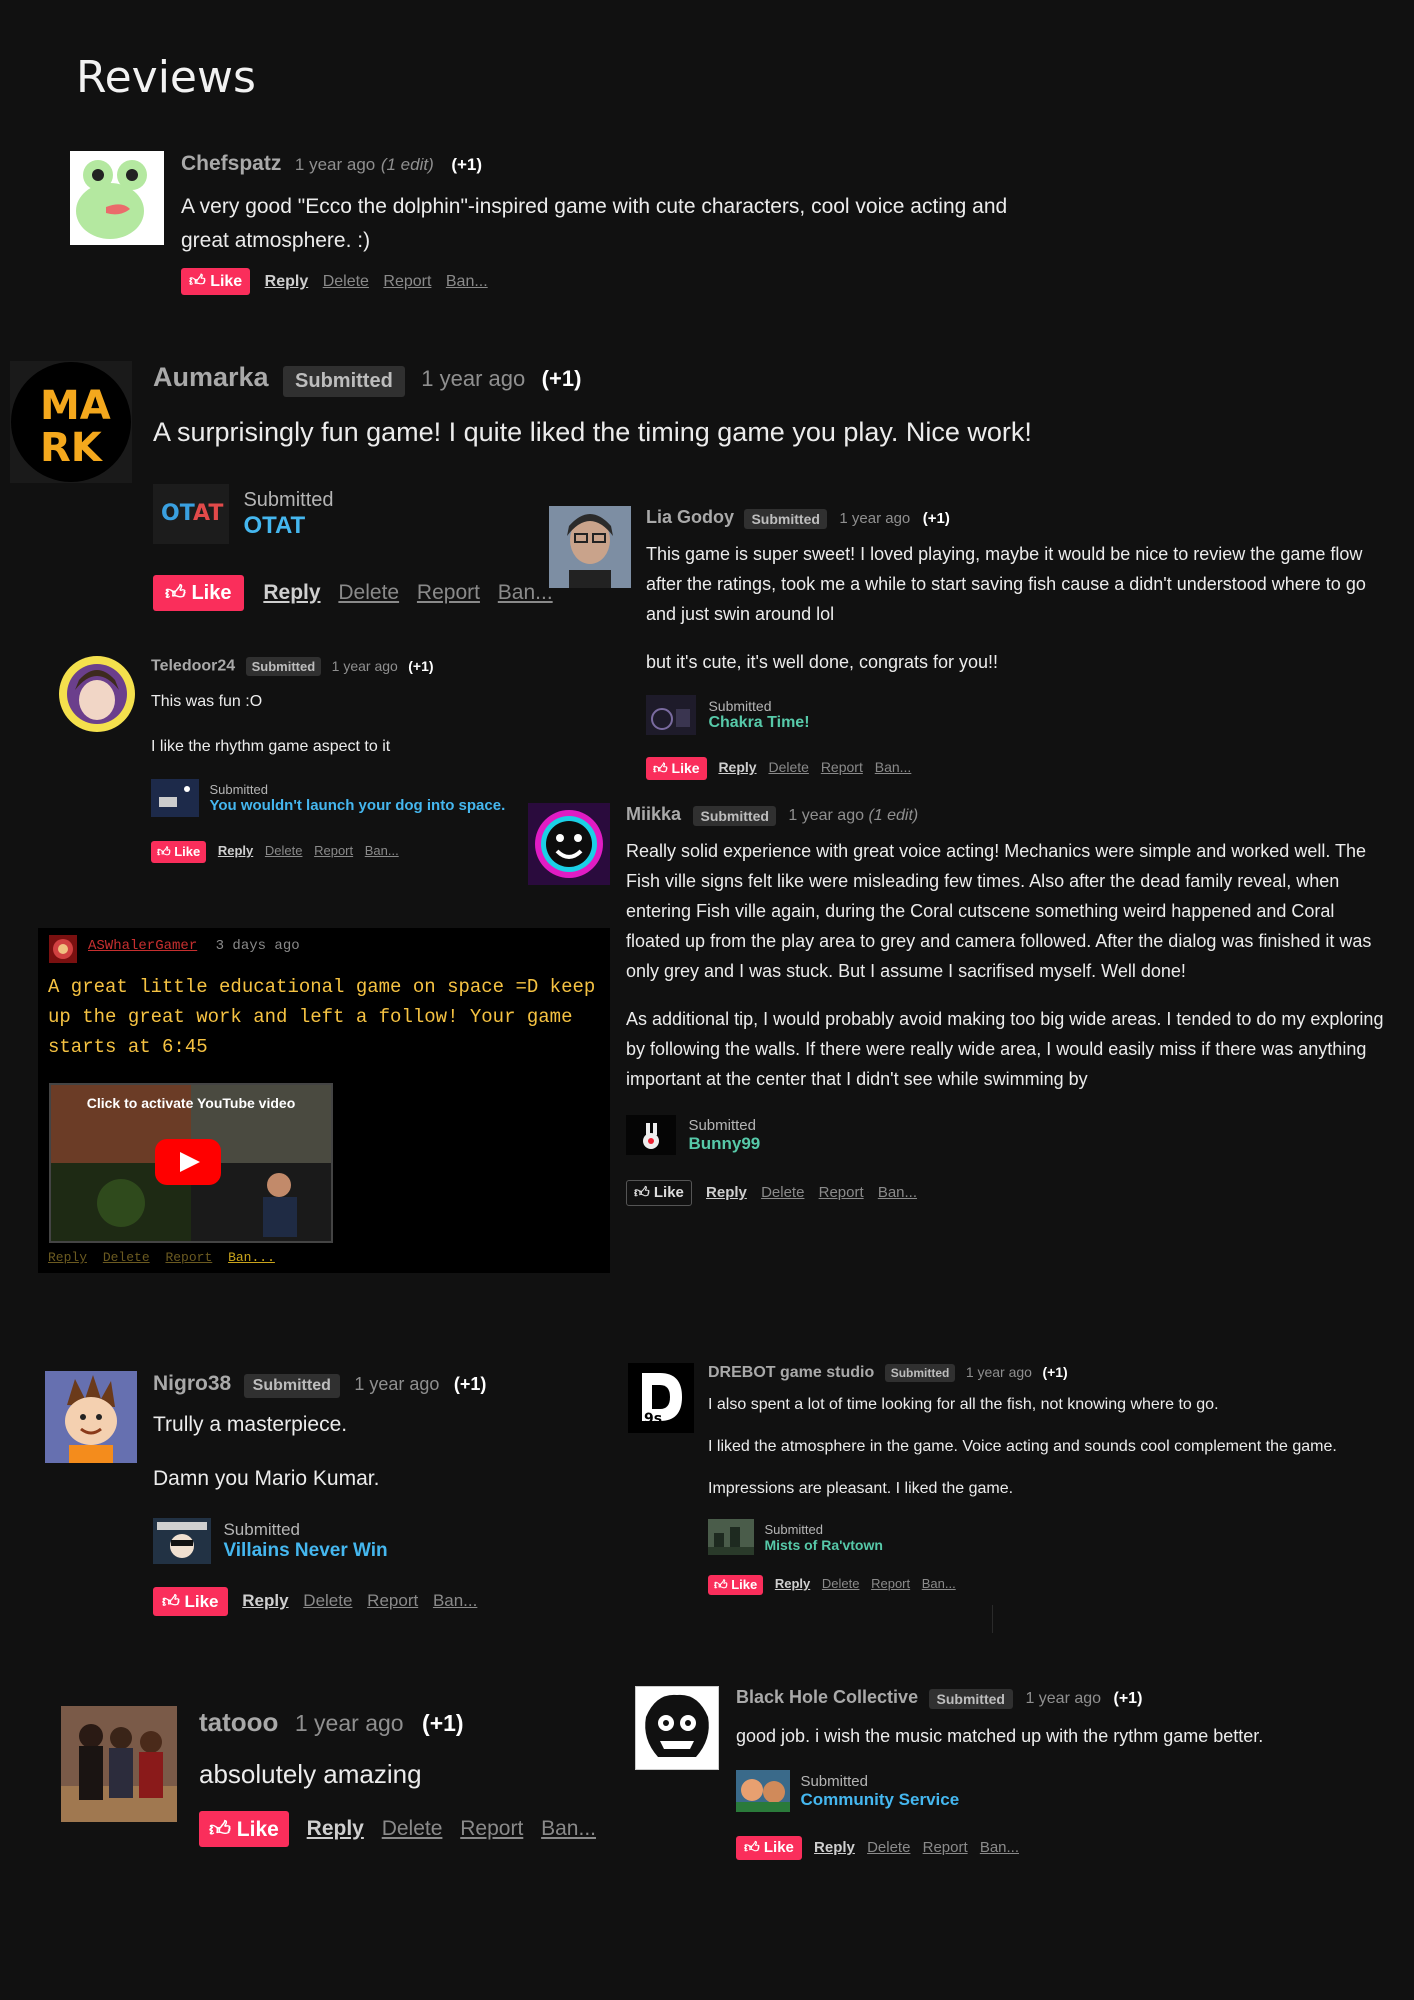  Describe the element at coordinates (266, 1478) in the screenshot. I see `review-text: Damn you Mario Kumar.` at that location.